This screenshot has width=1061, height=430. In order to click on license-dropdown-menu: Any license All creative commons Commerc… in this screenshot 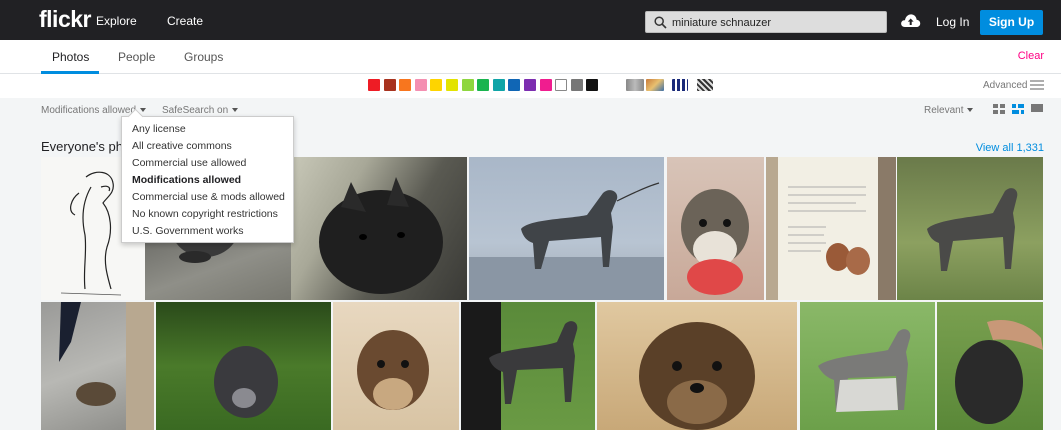, I will do `click(207, 179)`.